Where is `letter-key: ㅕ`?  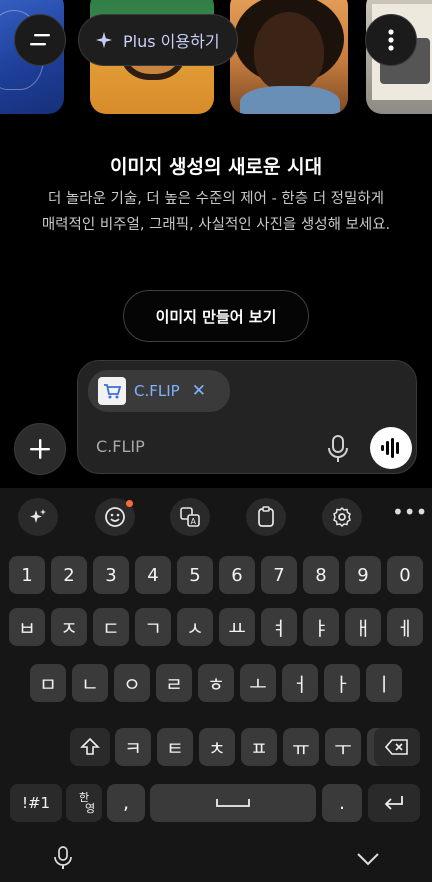
letter-key: ㅕ is located at coordinates (279, 627).